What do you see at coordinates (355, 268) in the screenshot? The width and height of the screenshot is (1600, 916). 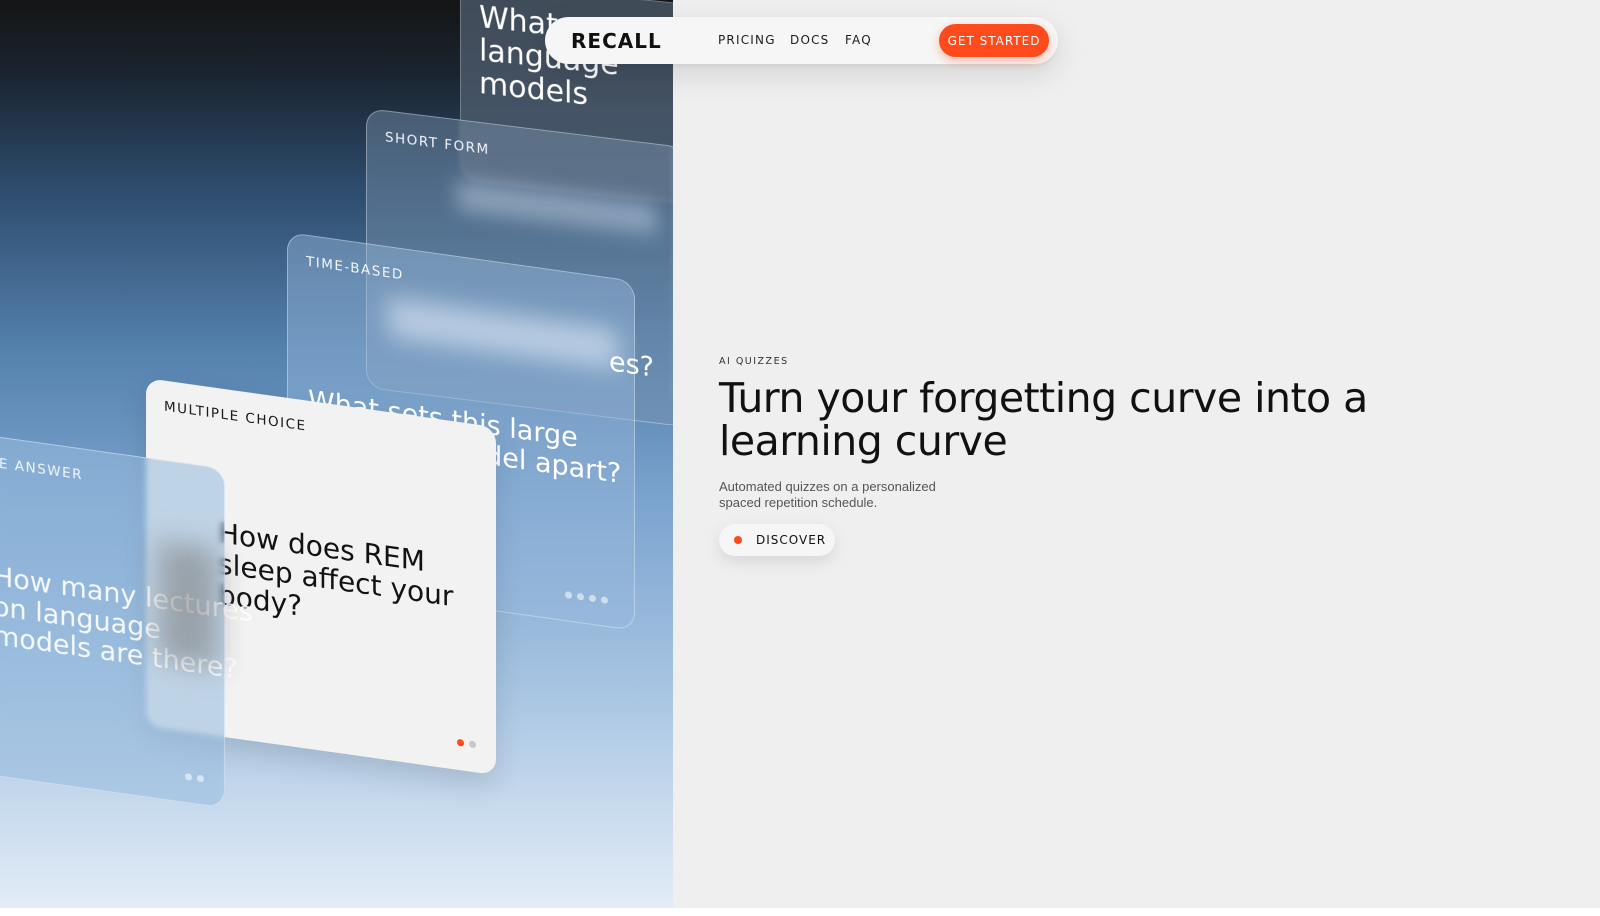 I see `card-label: TIME-BASED` at bounding box center [355, 268].